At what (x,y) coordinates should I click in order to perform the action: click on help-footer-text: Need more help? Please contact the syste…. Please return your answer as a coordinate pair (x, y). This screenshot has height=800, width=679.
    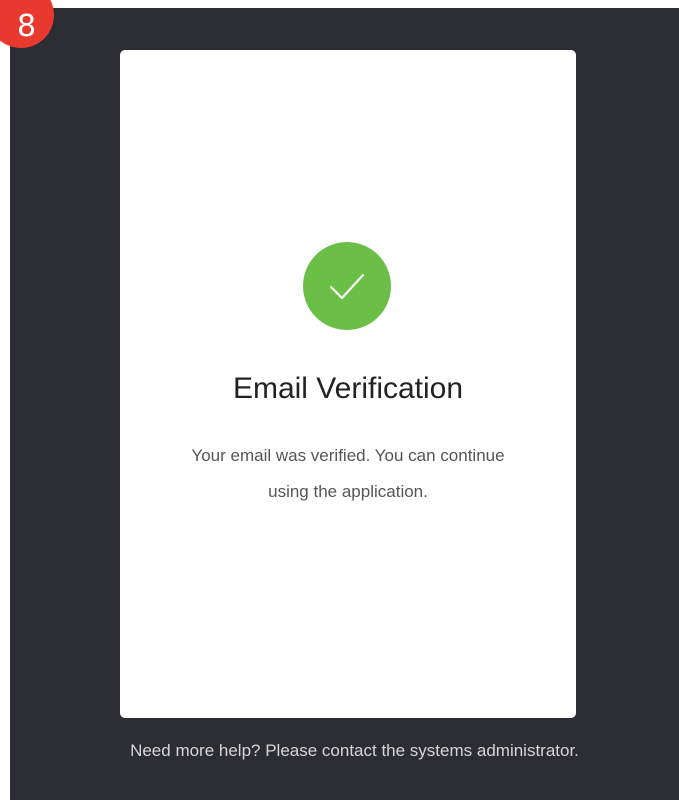
    Looking at the image, I should click on (354, 750).